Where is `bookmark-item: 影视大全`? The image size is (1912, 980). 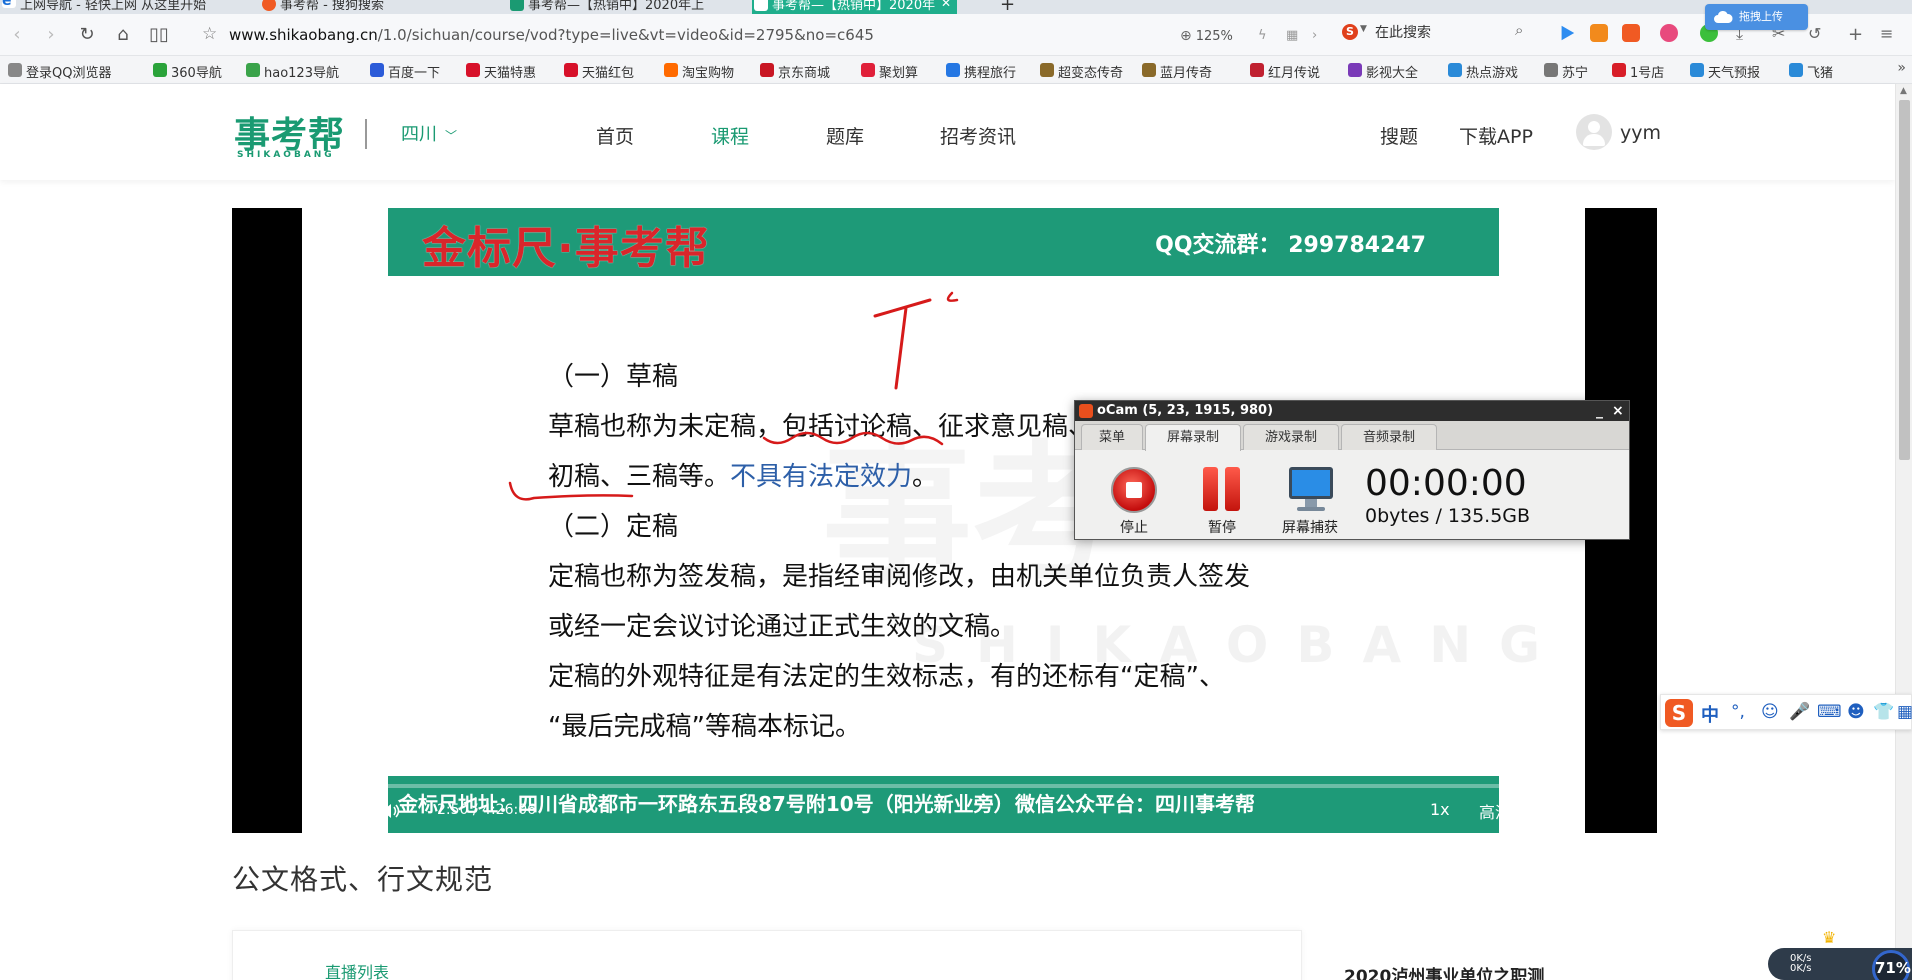 bookmark-item: 影视大全 is located at coordinates (1383, 71).